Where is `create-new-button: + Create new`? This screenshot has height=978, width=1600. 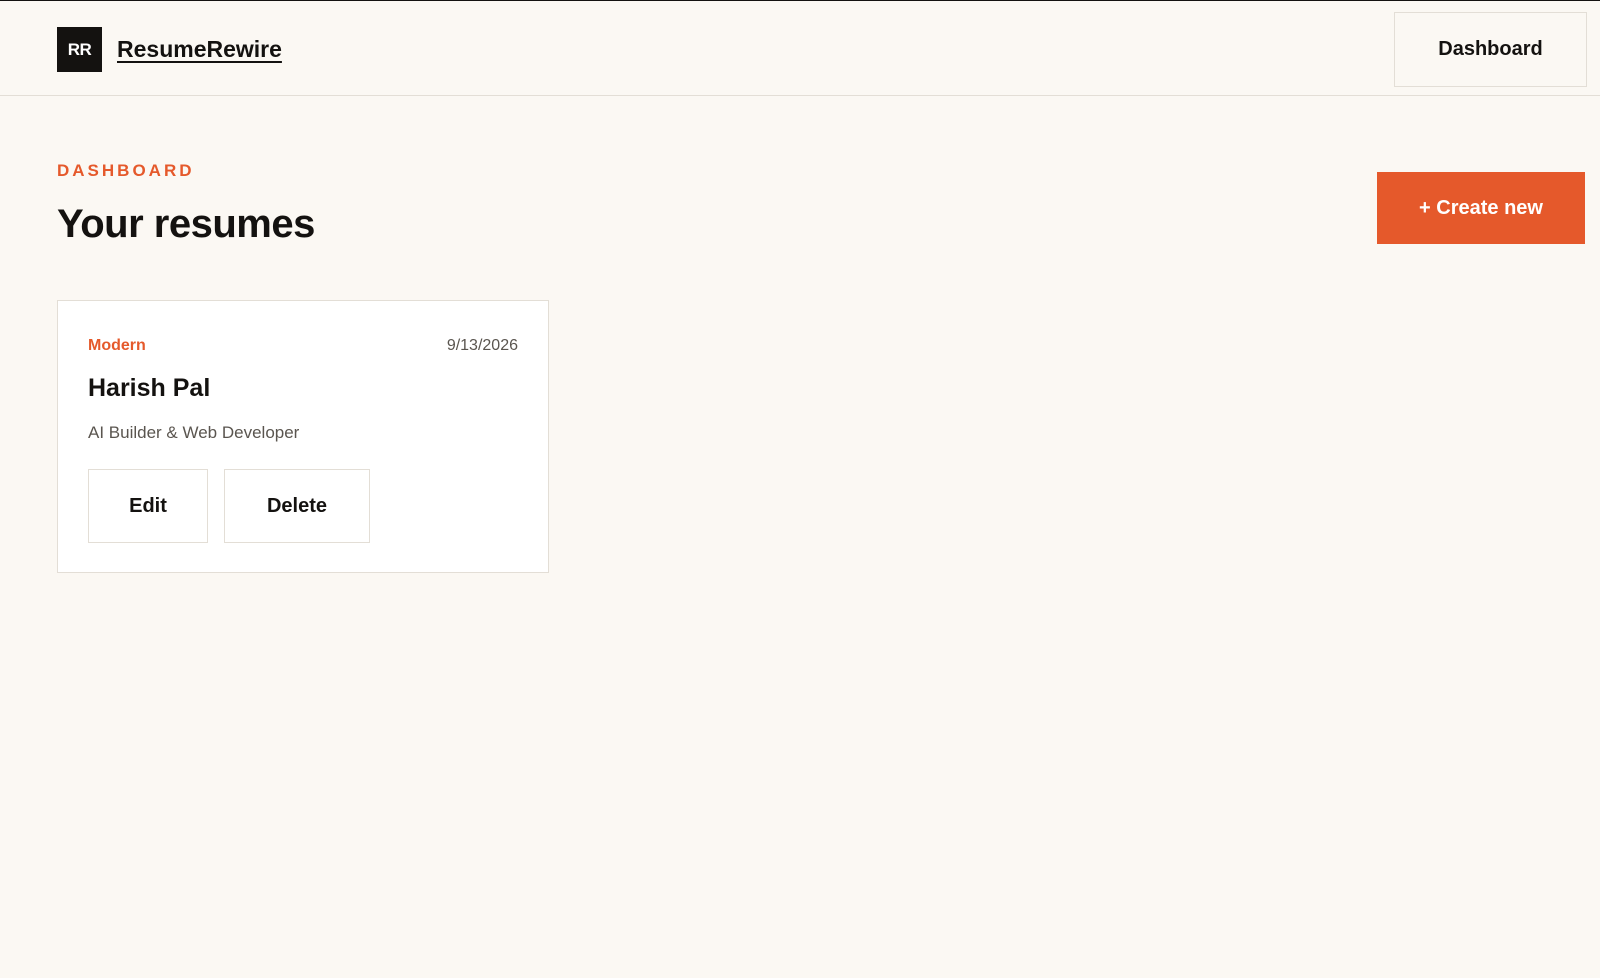 create-new-button: + Create new is located at coordinates (1481, 208).